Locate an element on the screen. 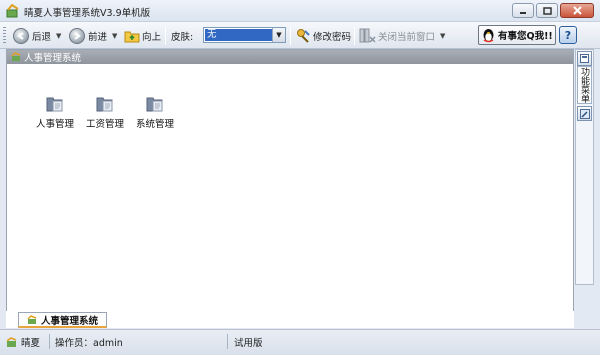  window-title: 晴夏人事管理系统V3.9单机版 is located at coordinates (87, 13).